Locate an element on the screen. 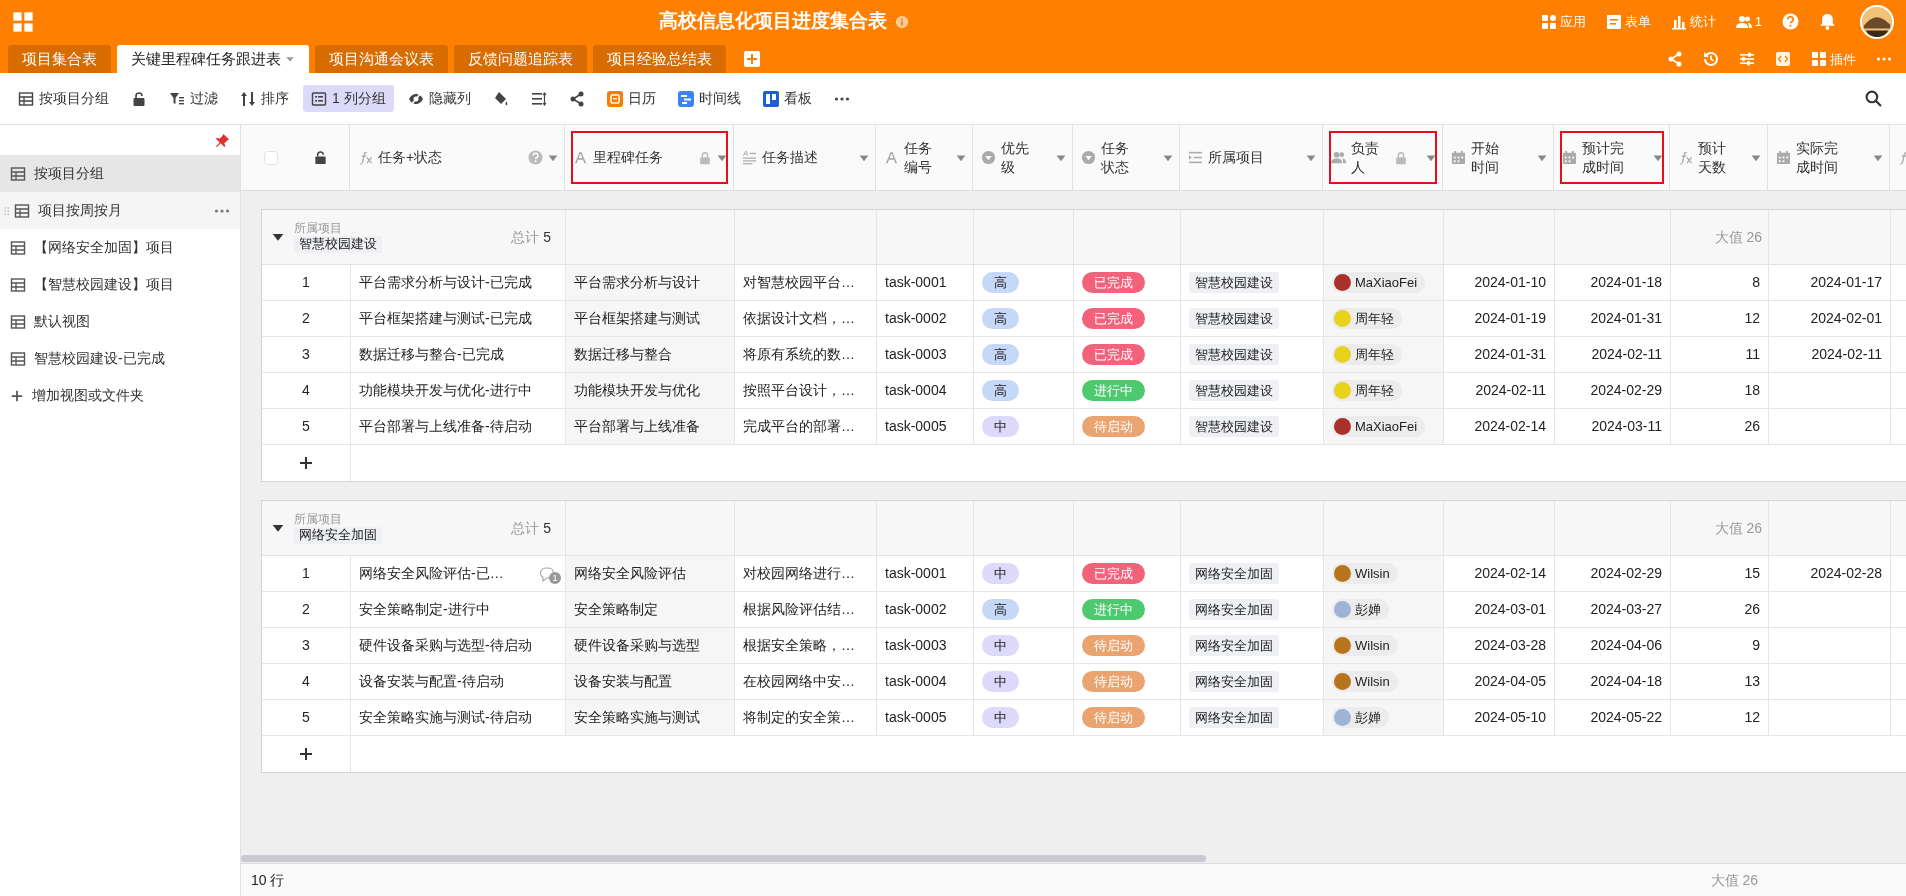 The image size is (1906, 896). drag-handle-icon is located at coordinates (7, 210).